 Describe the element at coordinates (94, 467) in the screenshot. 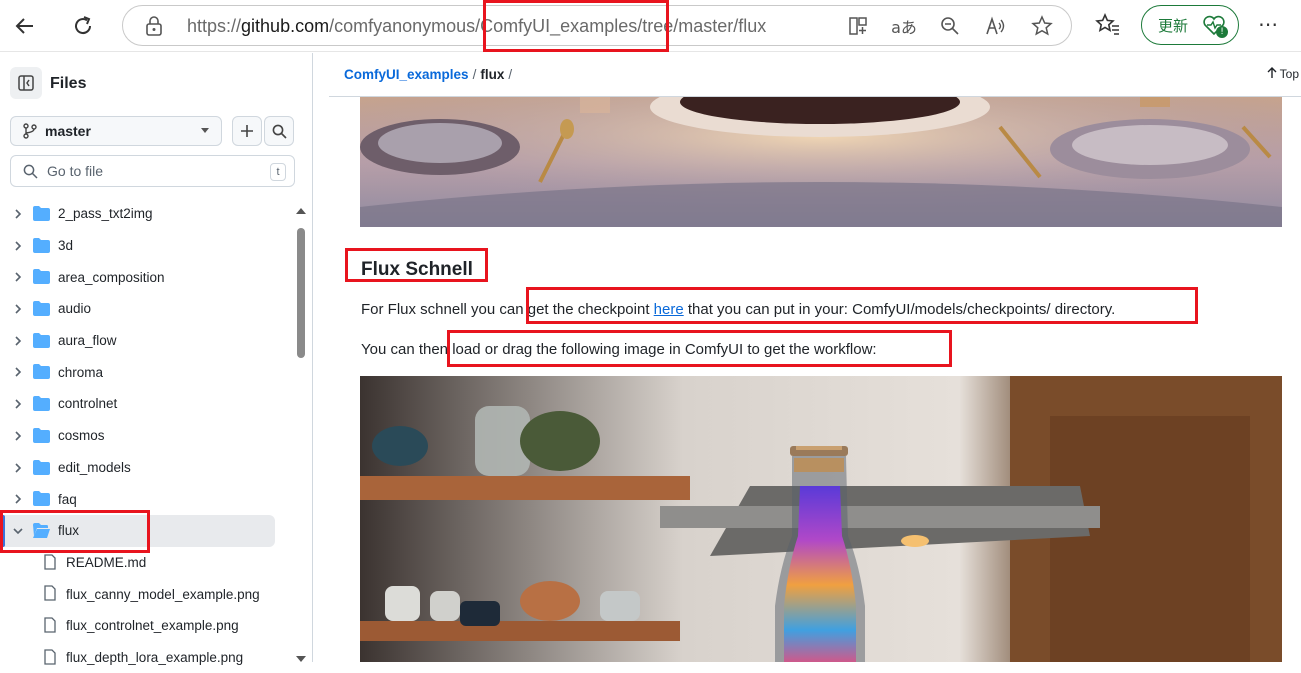

I see `tree-folder-label: edit_models` at that location.